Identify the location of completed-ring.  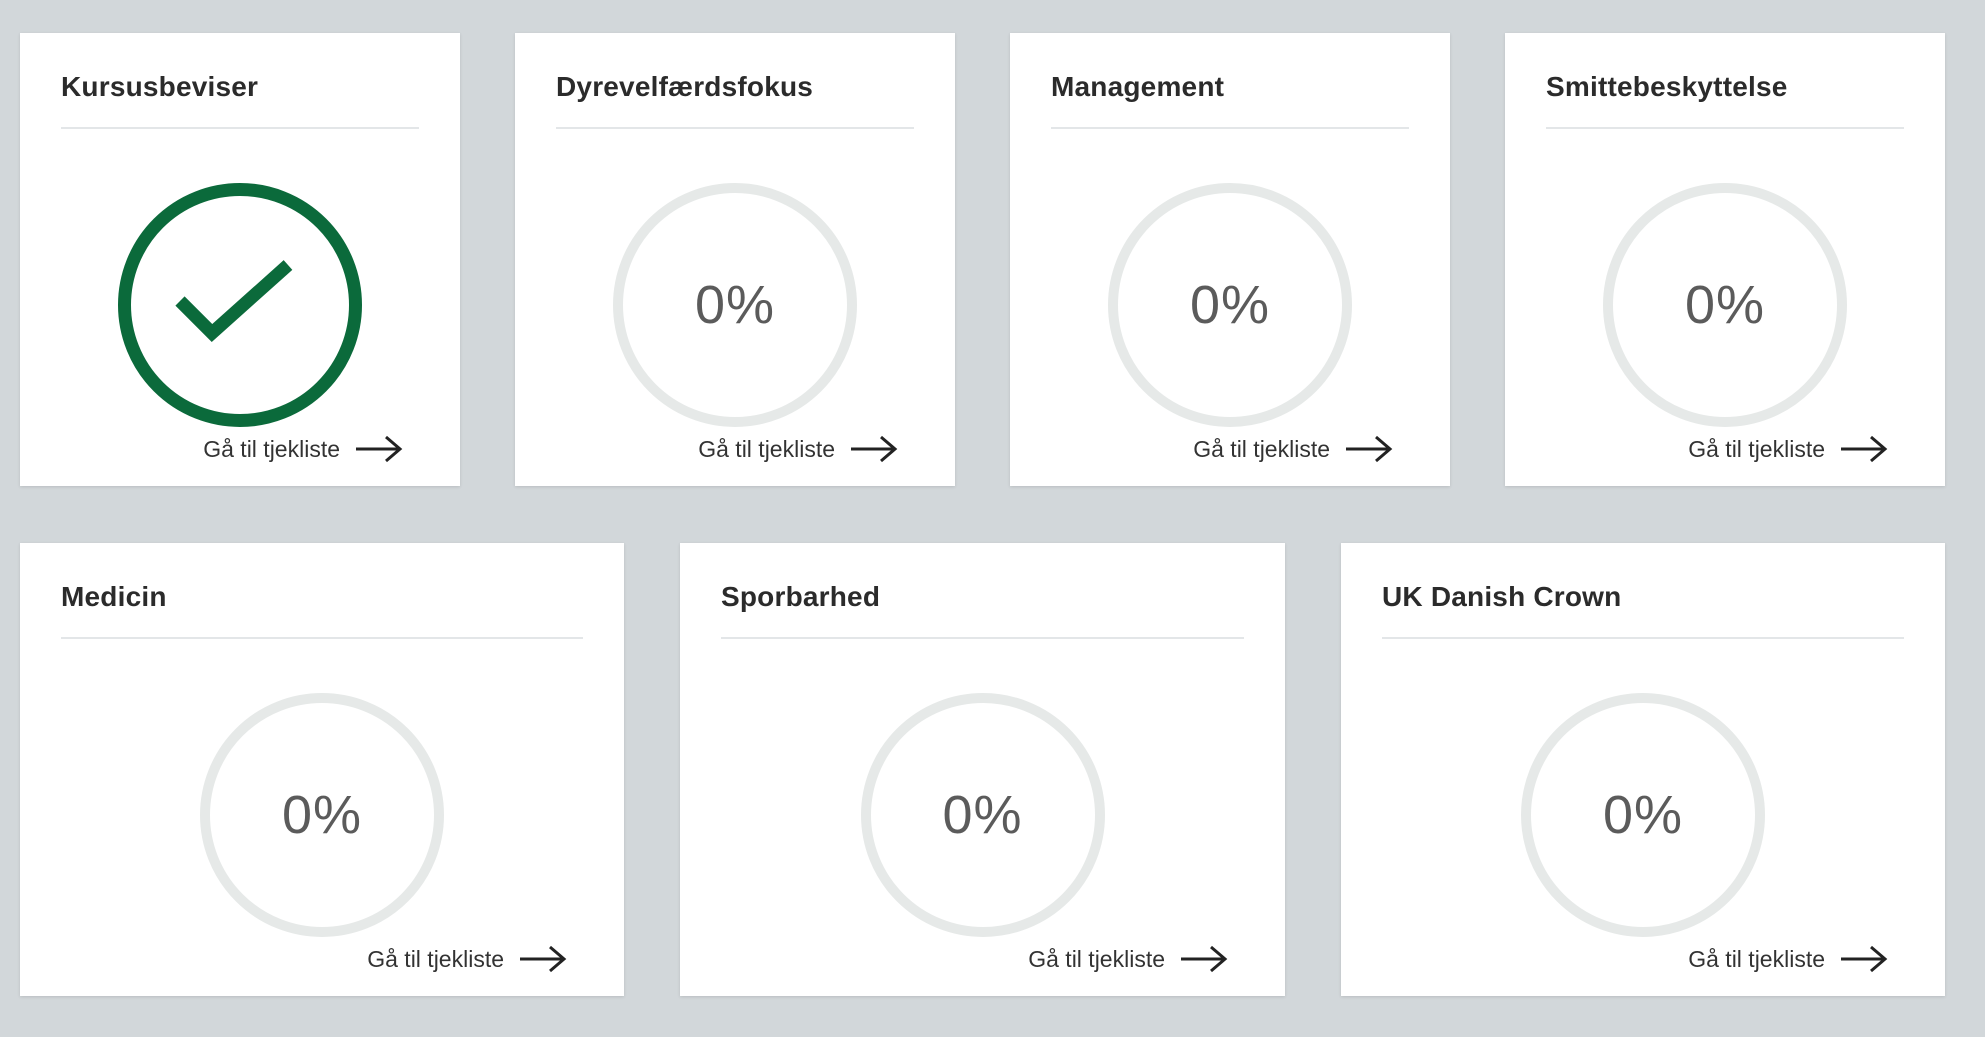
(240, 305).